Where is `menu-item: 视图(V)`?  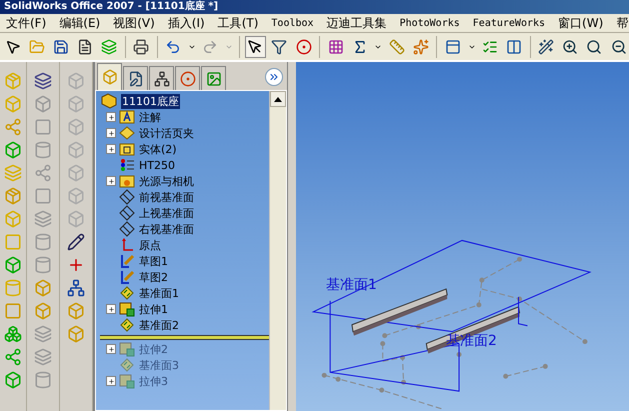 menu-item: 视图(V) is located at coordinates (134, 23).